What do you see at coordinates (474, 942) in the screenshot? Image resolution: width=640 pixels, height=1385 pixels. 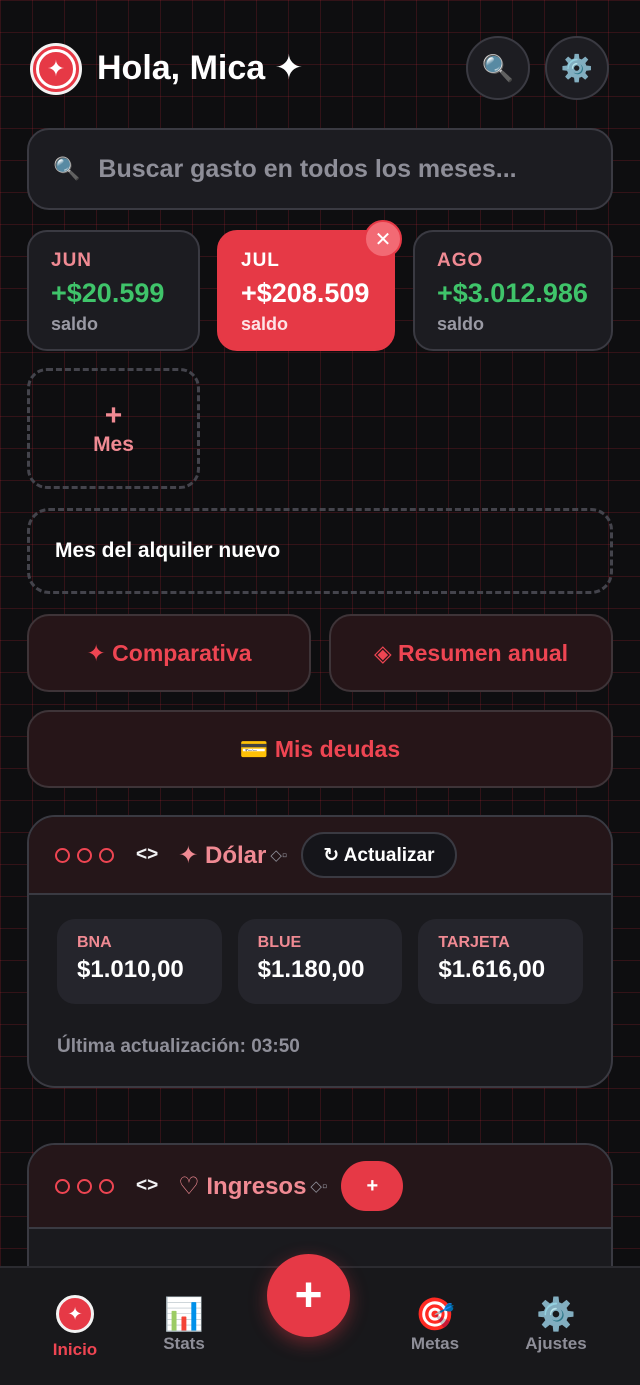 I see `rate-name: TARJETA` at bounding box center [474, 942].